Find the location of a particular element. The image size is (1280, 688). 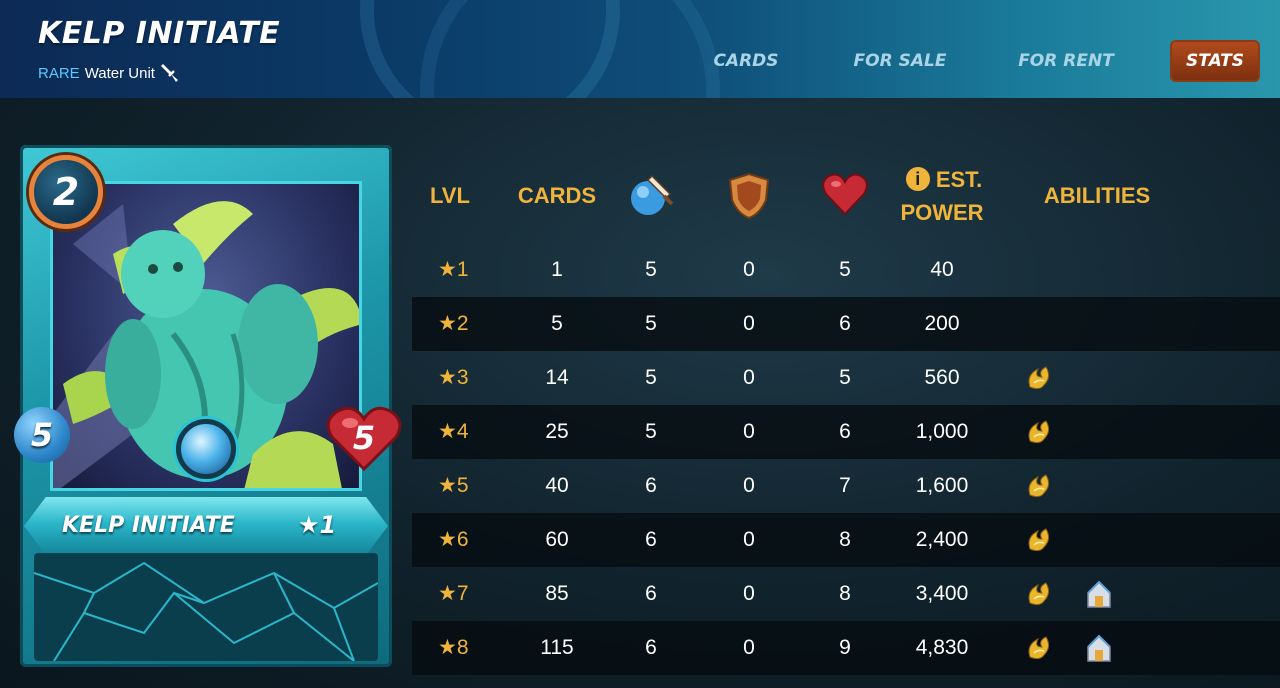

level-value: 7 is located at coordinates (462, 593).